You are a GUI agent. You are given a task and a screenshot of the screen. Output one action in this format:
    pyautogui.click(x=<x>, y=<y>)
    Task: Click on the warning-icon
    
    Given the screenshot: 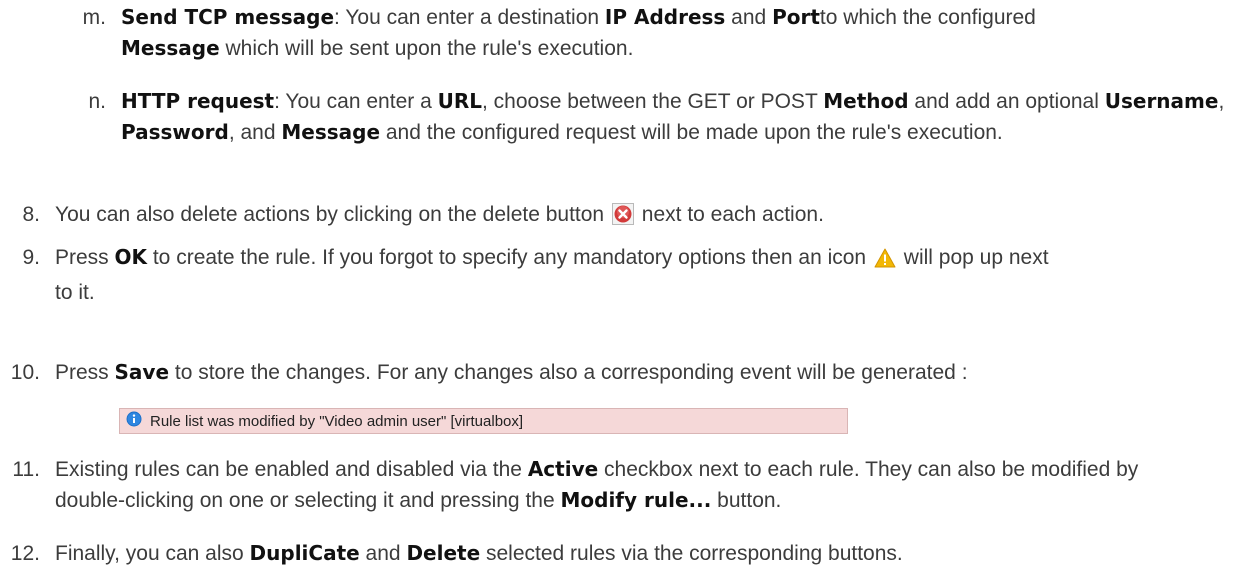 What is the action you would take?
    pyautogui.click(x=885, y=261)
    